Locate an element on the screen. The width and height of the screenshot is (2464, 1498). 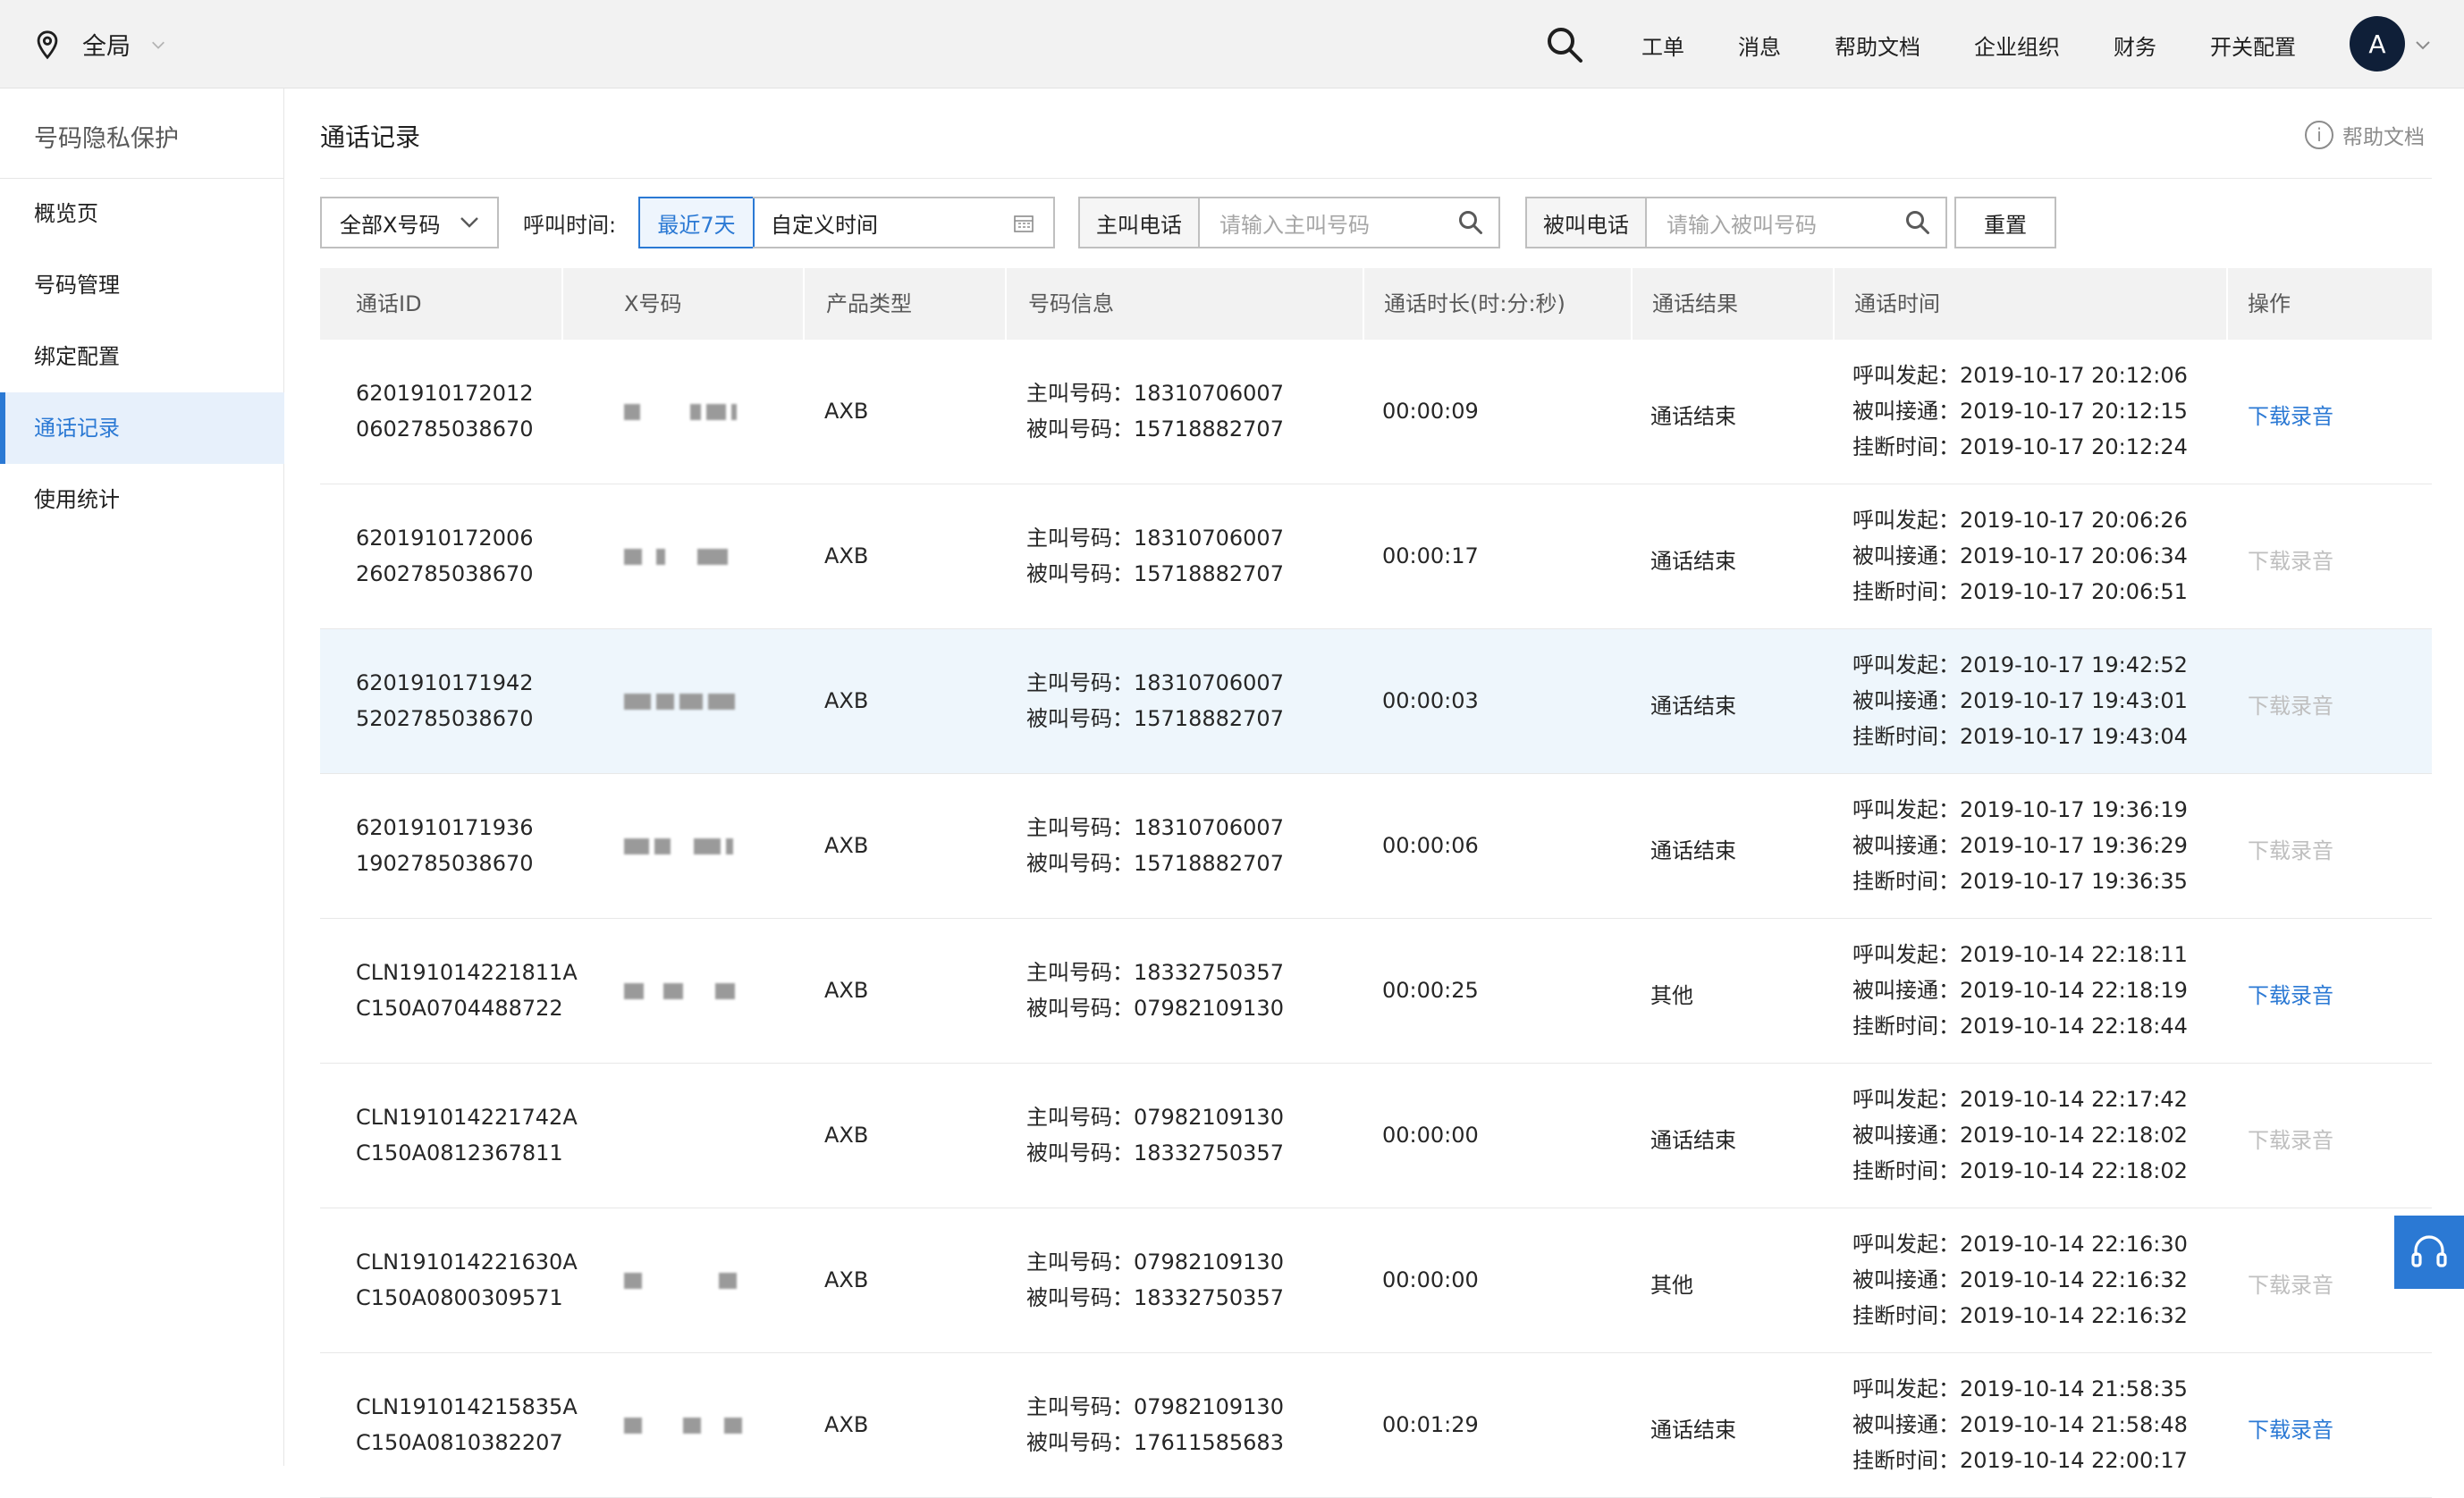
answer-time: 2019-10-14 22:18:19 is located at coordinates (2074, 991).